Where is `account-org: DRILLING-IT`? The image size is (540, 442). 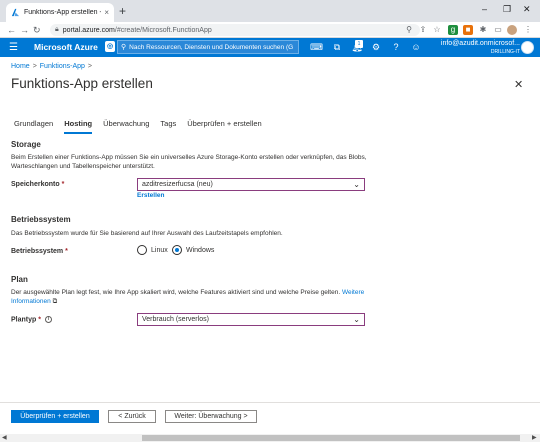 account-org: DRILLING-IT is located at coordinates (505, 52).